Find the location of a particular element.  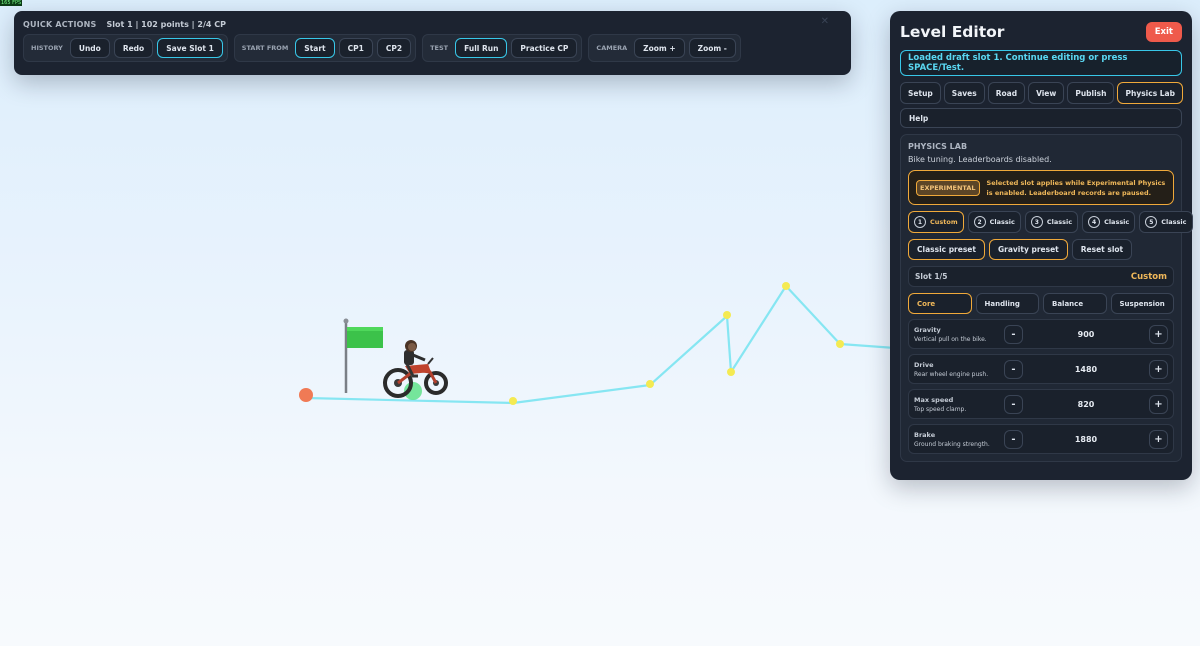

tab-saves: Saves is located at coordinates (964, 93).